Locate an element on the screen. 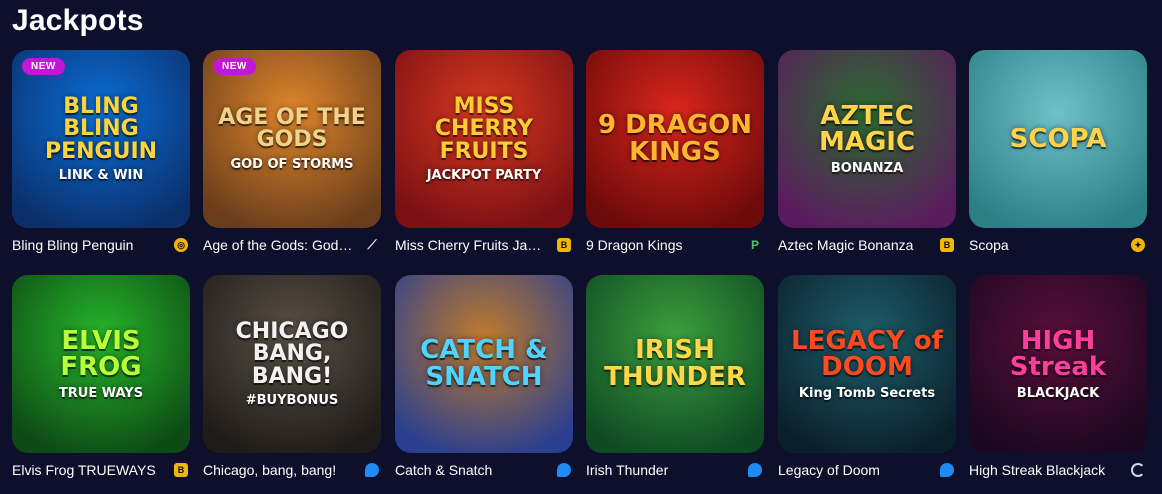 This screenshot has width=1162, height=494. game-meta: Legacy of Doom is located at coordinates (867, 470).